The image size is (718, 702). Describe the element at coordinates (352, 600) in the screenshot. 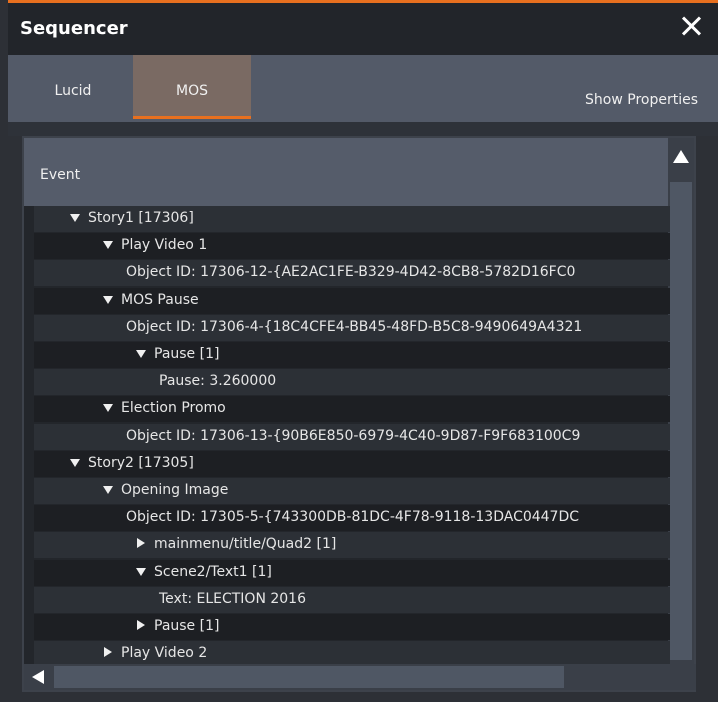

I see `tree-row: Text: ELECTION 2016` at that location.